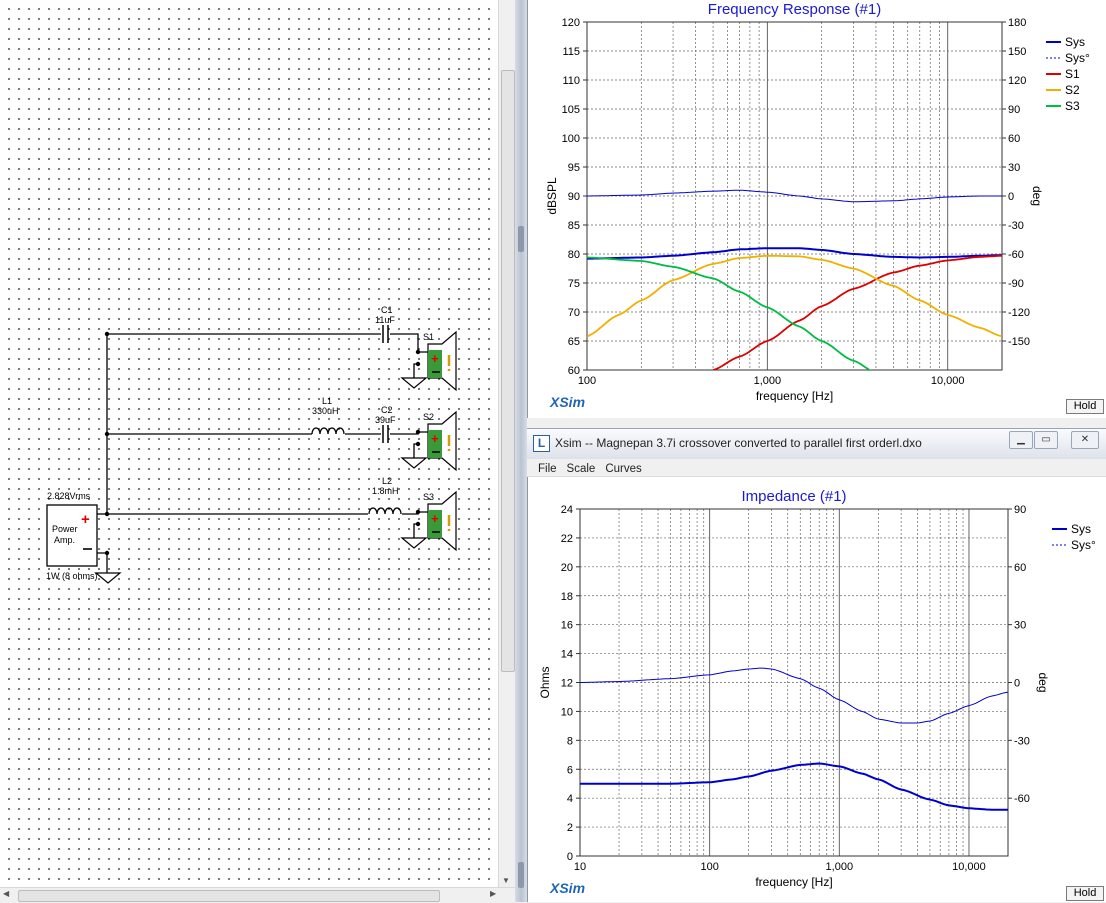 This screenshot has height=903, width=1106. I want to click on legend: Sys Sys°, so click(1074, 537).